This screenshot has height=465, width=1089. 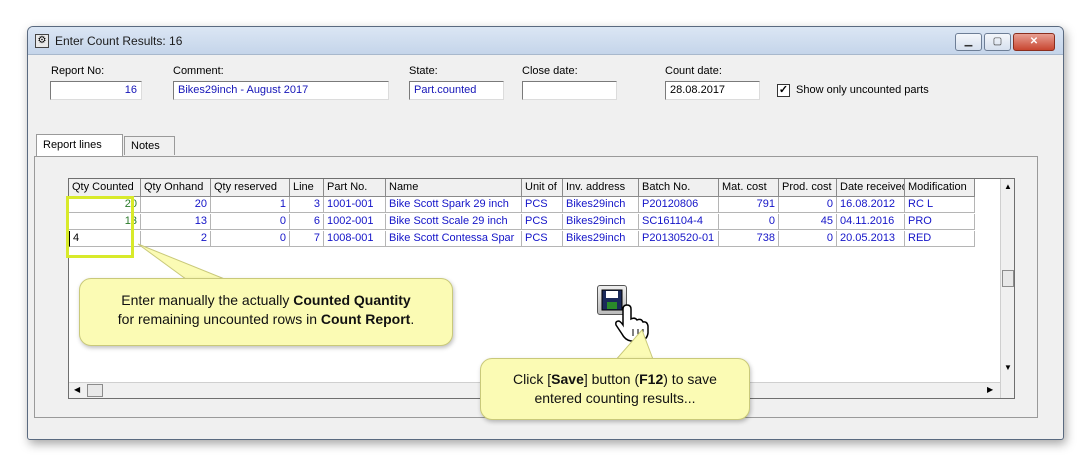 I want to click on callout-text: for remaining uncounted rows in, so click(x=219, y=319).